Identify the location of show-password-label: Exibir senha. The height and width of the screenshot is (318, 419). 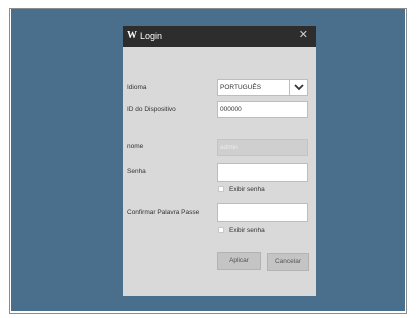
(247, 189).